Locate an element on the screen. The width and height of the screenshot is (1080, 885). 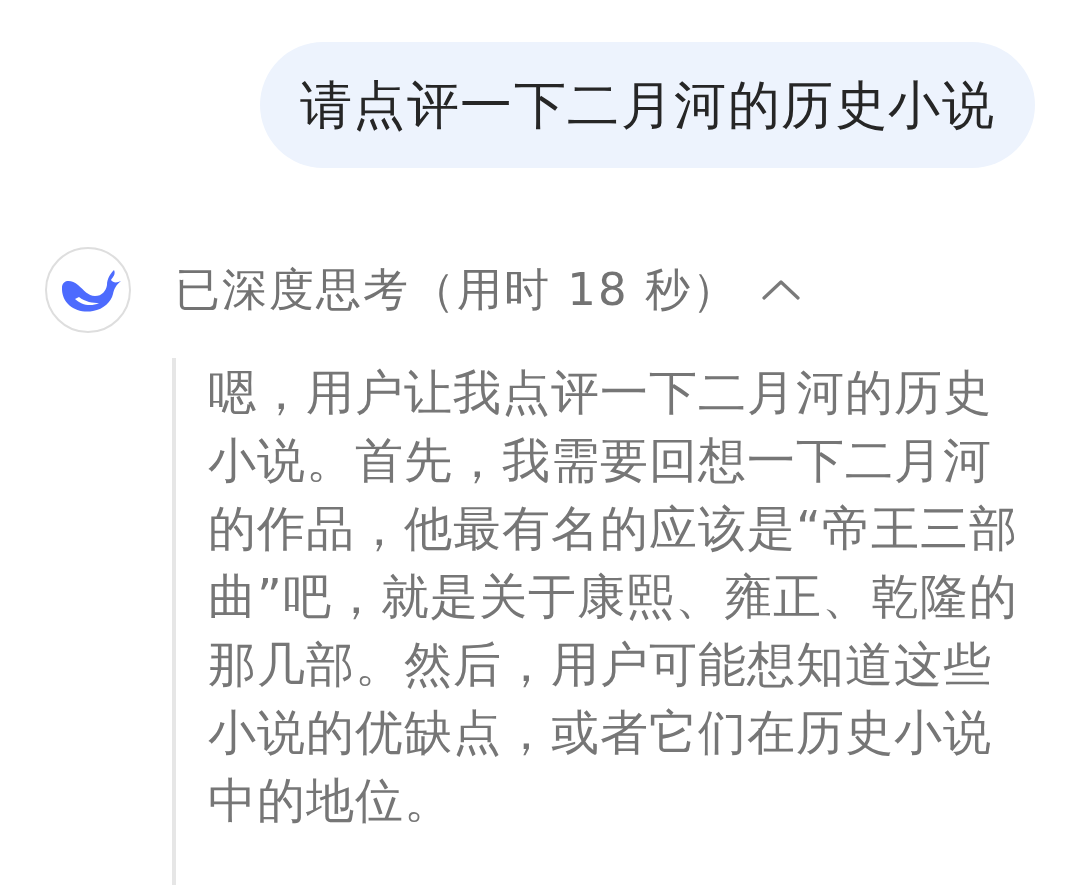
user-message-bubble: 请点评一下二月河的历史小说 is located at coordinates (647, 105).